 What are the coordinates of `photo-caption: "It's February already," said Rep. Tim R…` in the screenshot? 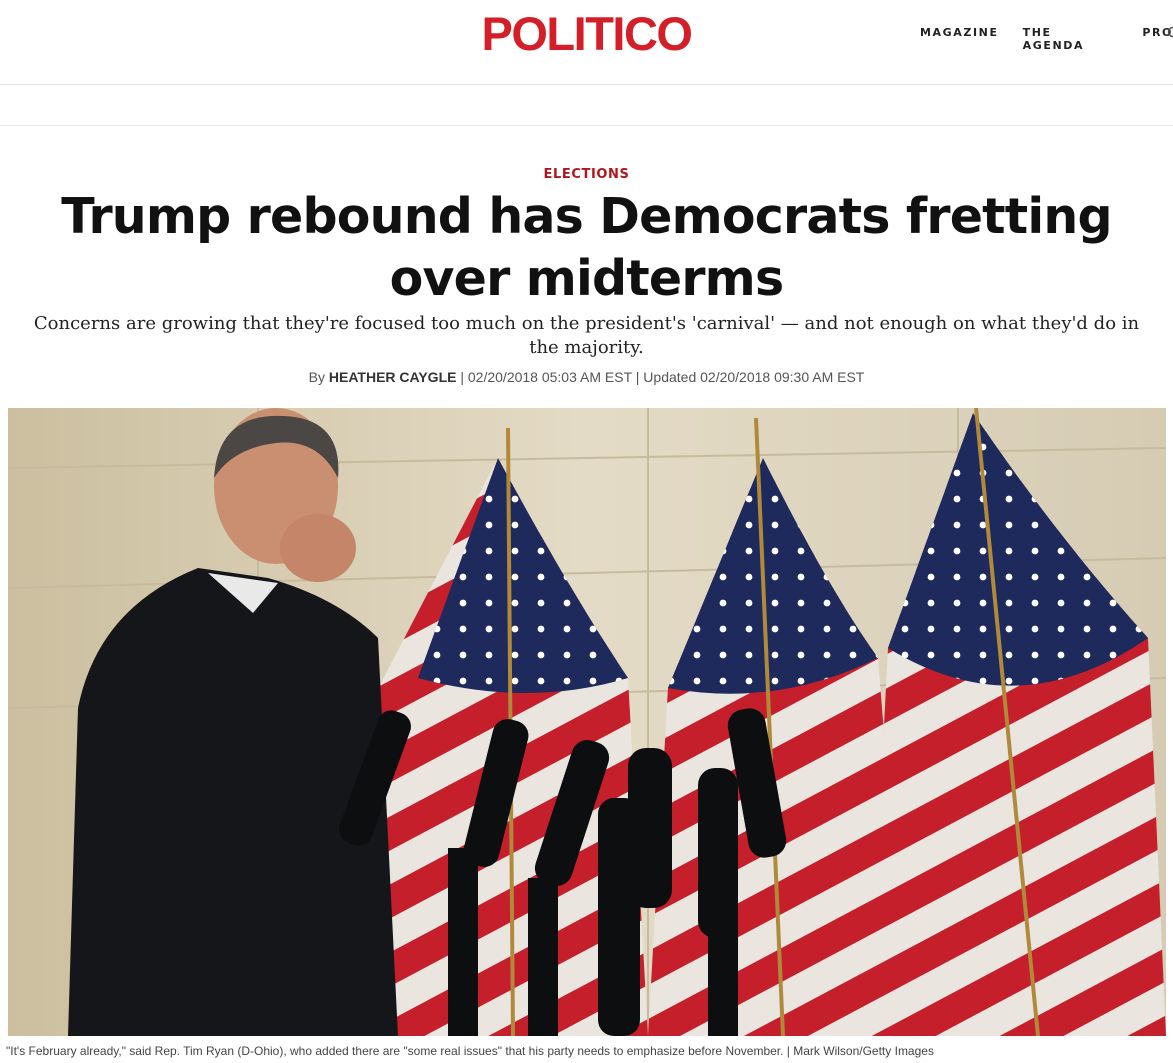 It's located at (470, 1051).